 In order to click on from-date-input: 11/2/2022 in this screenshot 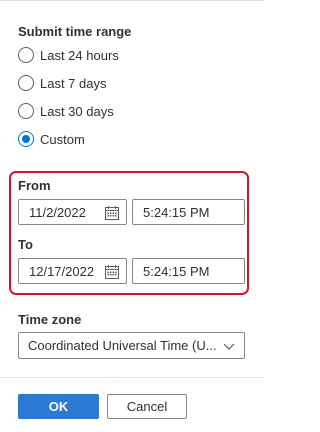, I will do `click(72, 212)`.